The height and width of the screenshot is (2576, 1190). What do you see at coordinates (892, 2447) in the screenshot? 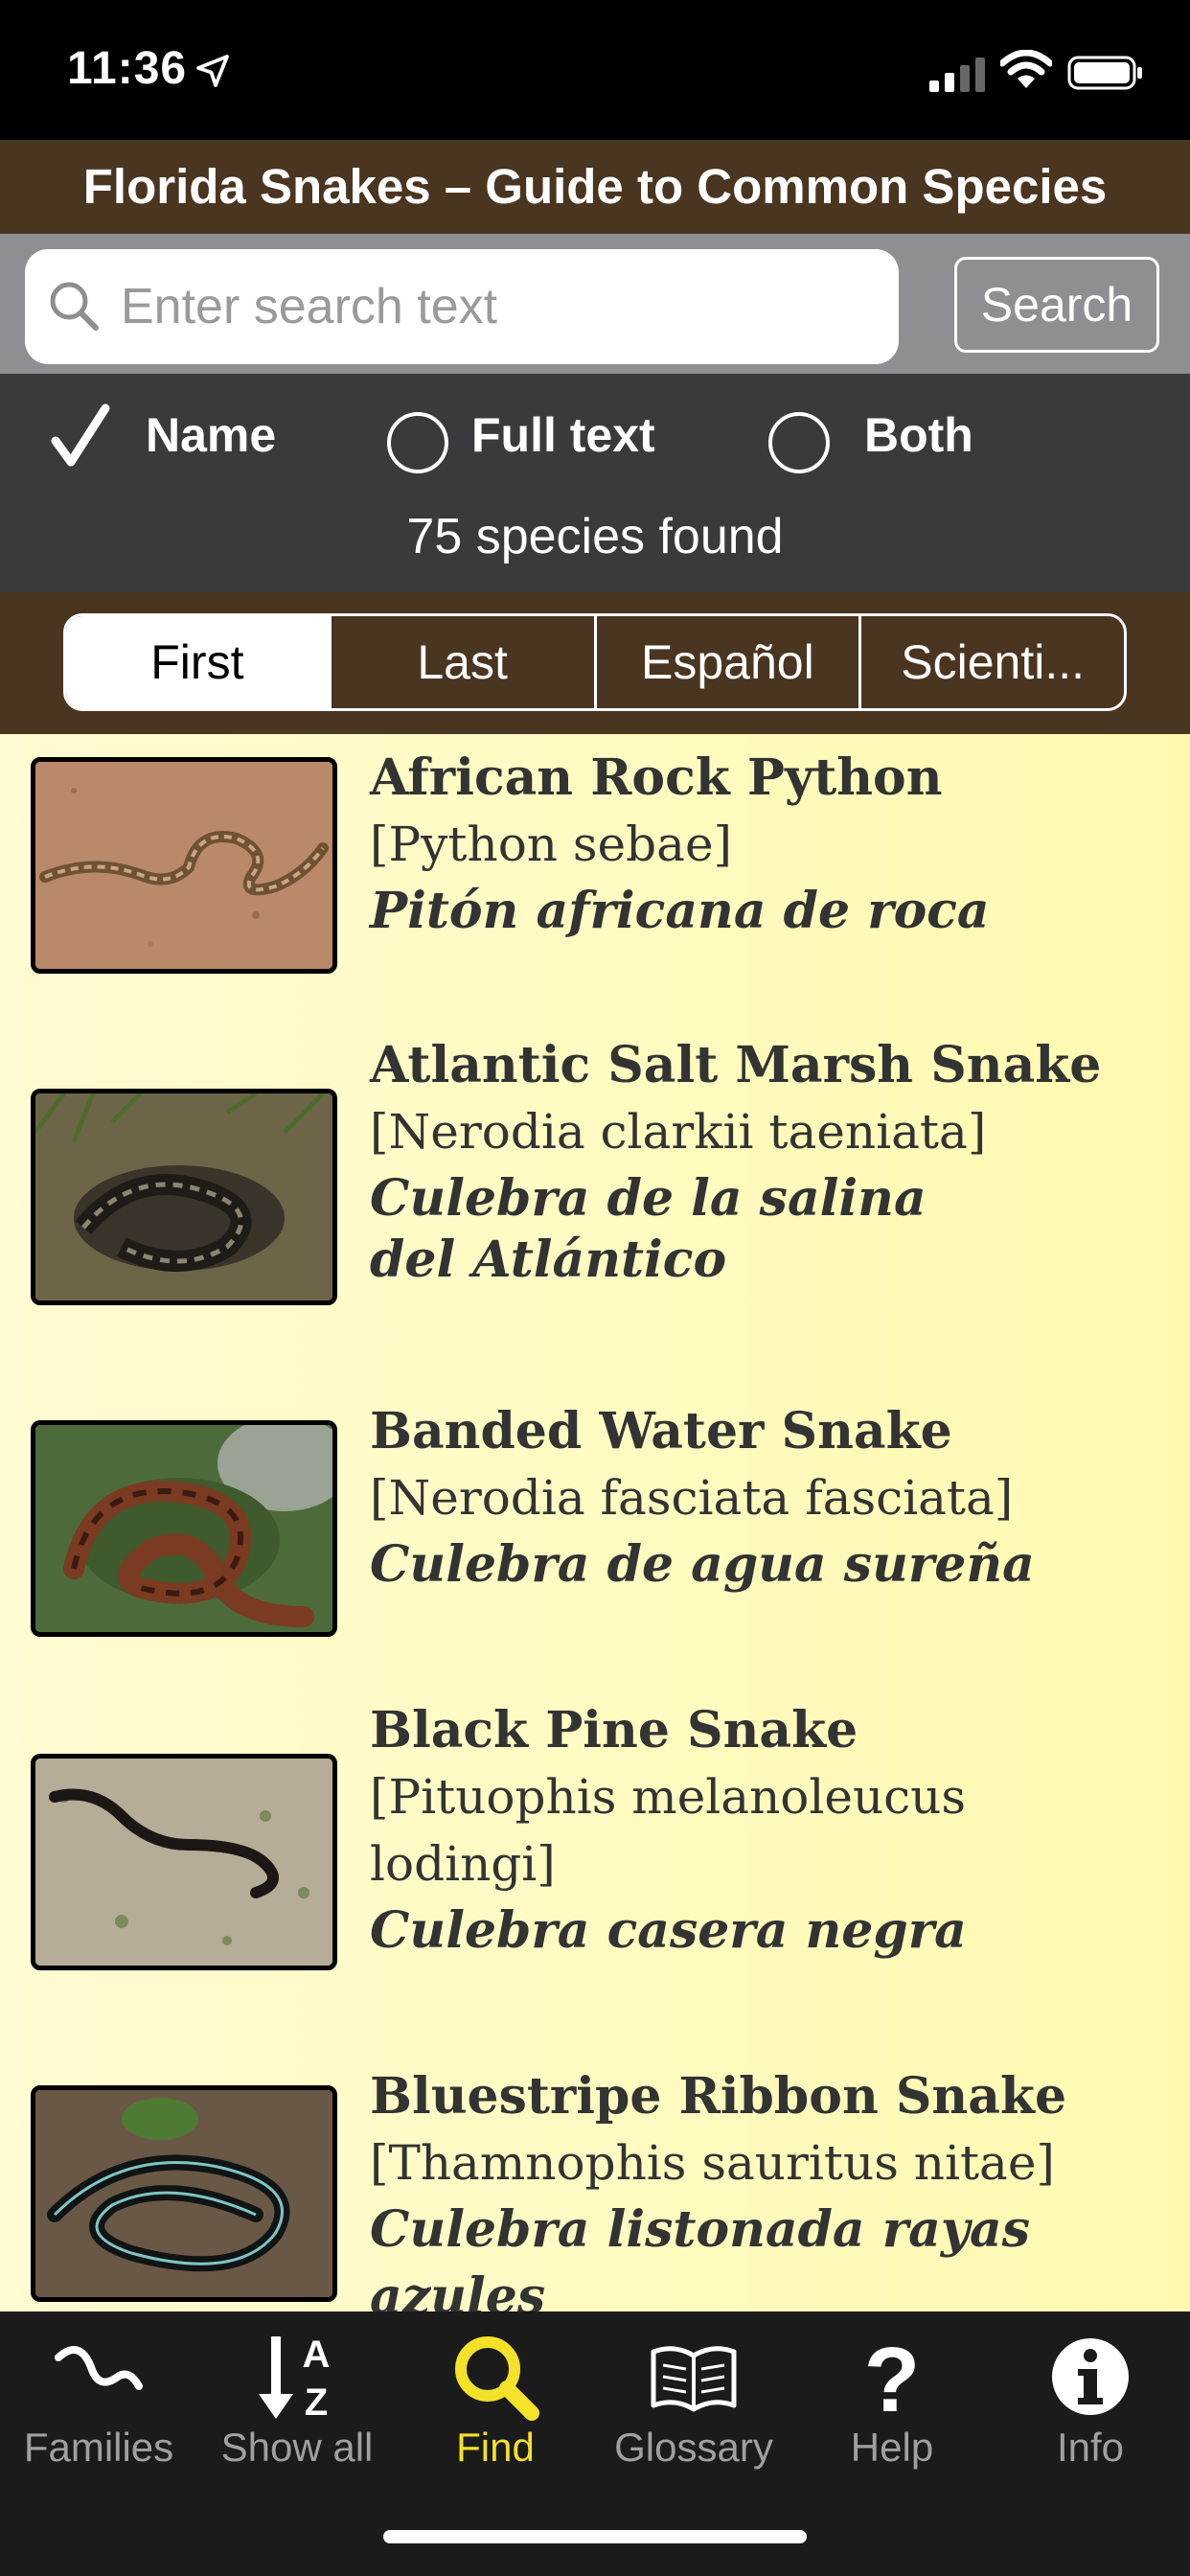
I see `tab-label: Help` at bounding box center [892, 2447].